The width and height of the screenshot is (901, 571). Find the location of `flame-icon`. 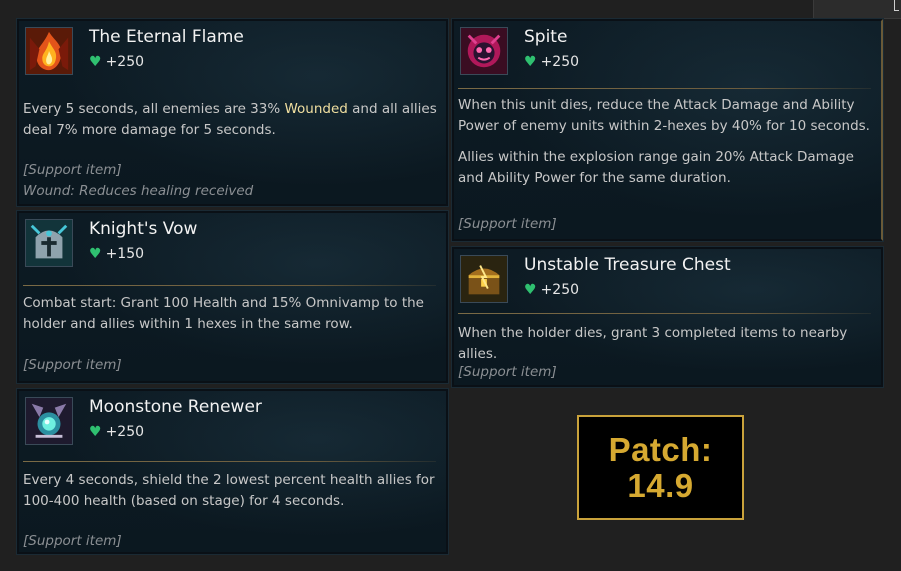

flame-icon is located at coordinates (49, 51).